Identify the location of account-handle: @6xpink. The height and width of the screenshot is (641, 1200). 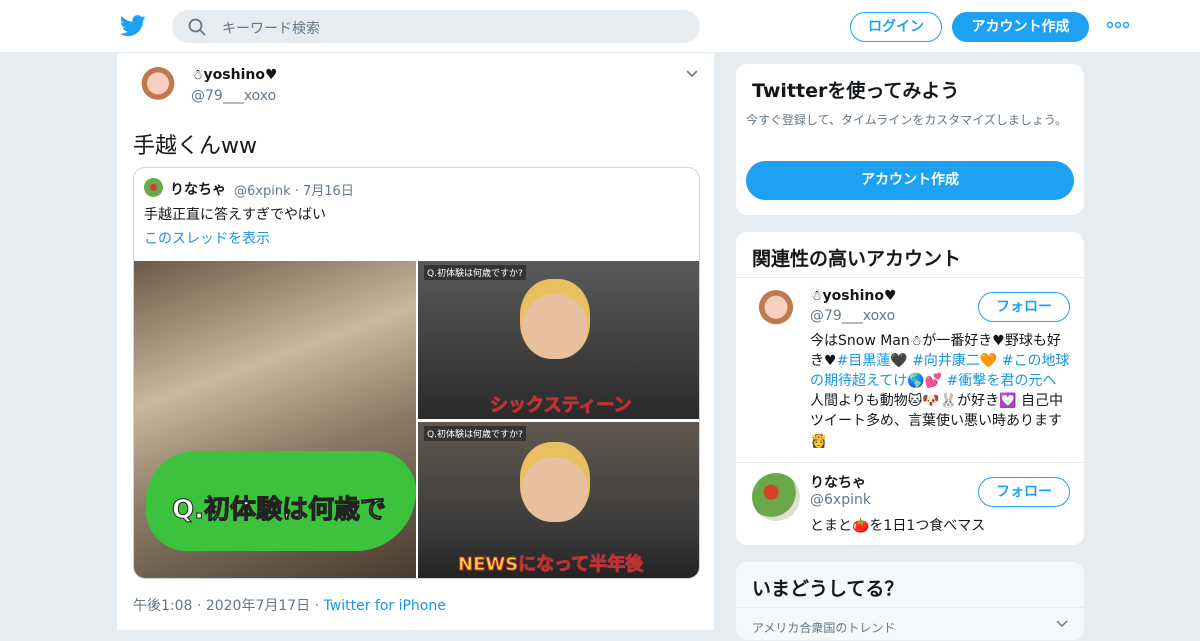
(840, 500).